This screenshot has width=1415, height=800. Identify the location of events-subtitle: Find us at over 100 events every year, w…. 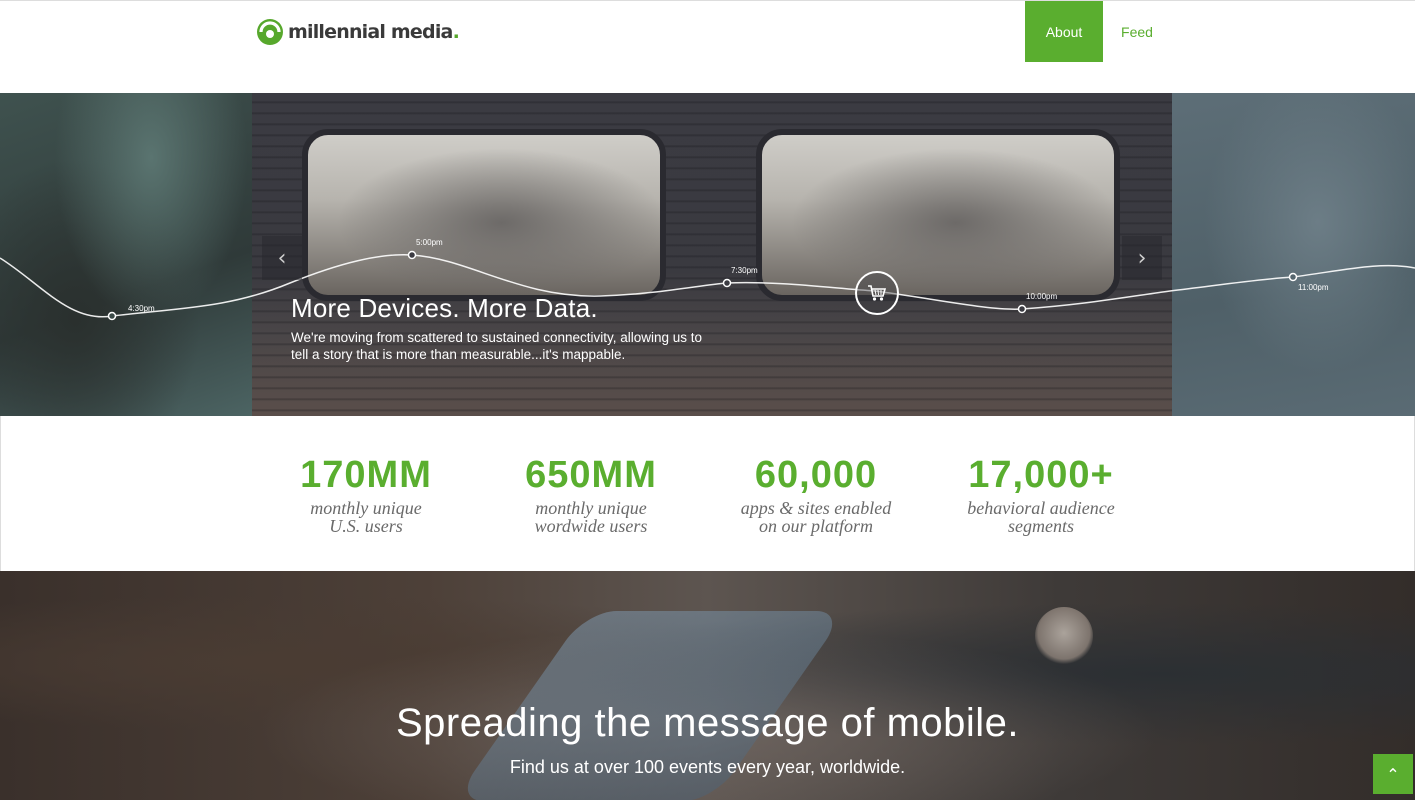
(707, 767).